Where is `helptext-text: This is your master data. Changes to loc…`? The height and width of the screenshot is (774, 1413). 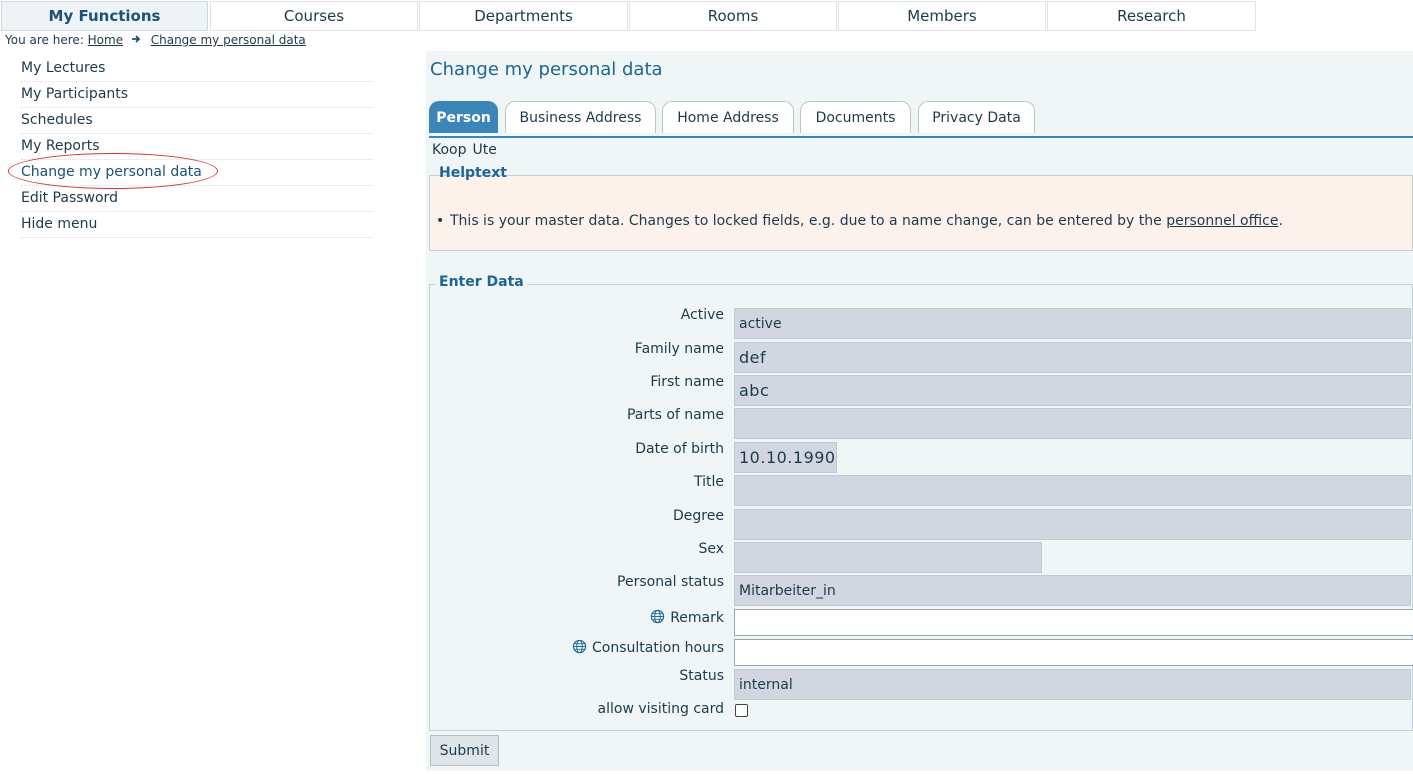
helptext-text: This is your master data. Changes to loc… is located at coordinates (808, 221).